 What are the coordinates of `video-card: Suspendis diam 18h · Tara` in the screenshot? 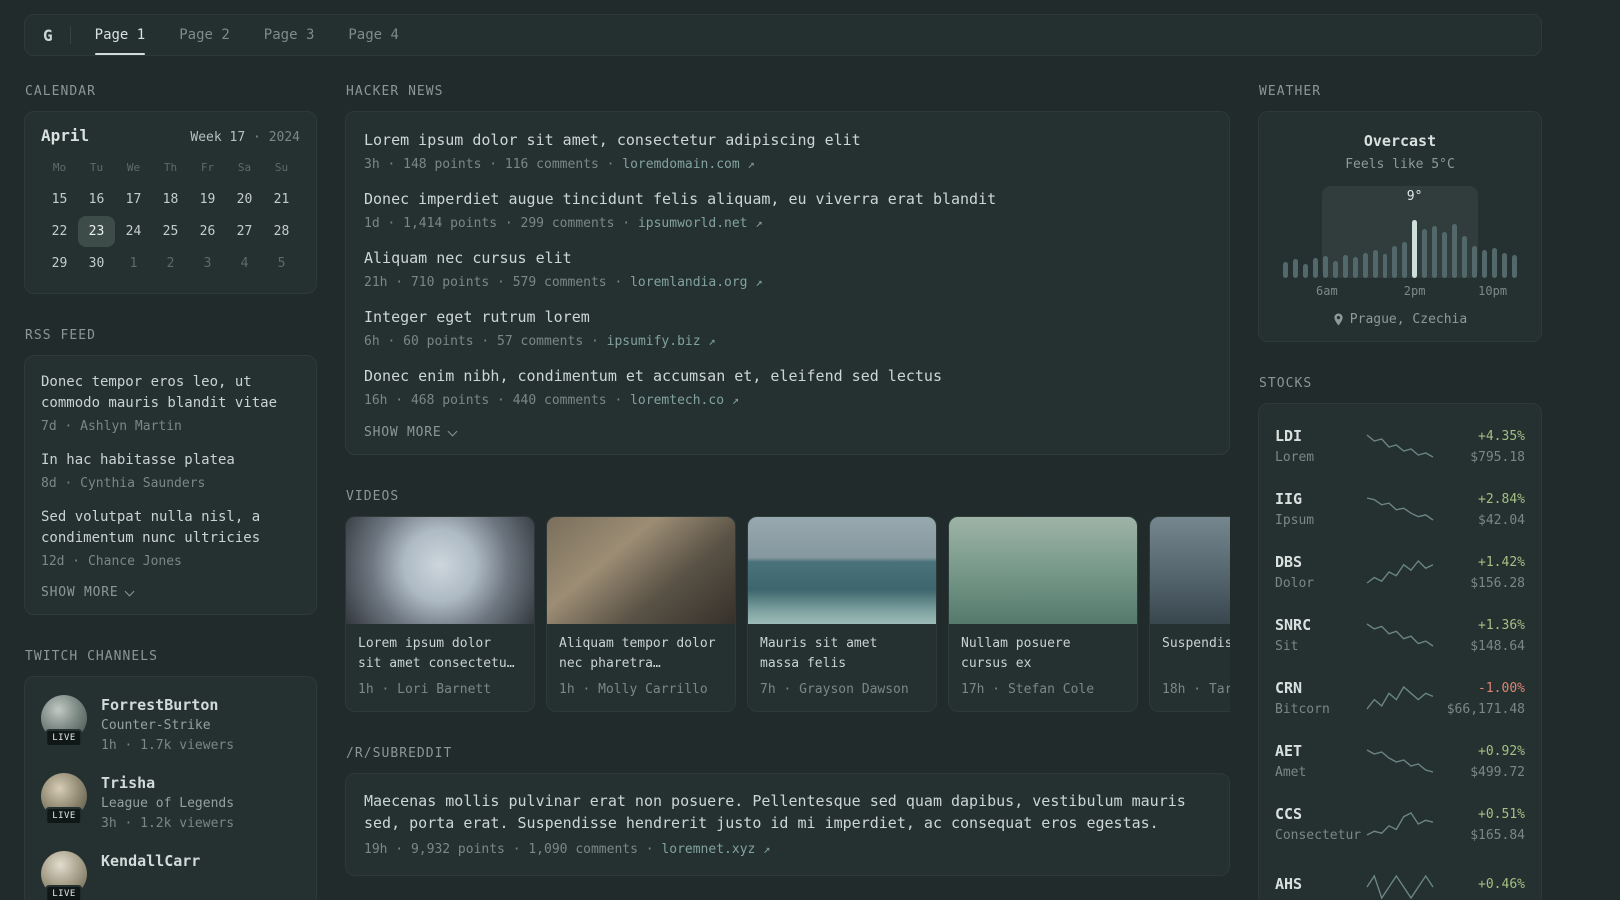 It's located at (1189, 614).